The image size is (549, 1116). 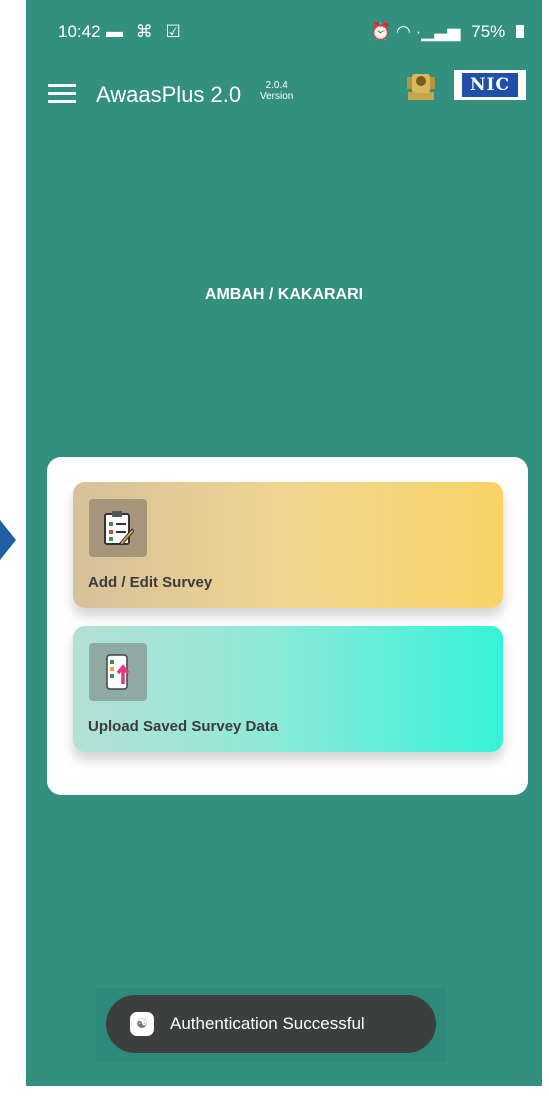 What do you see at coordinates (488, 31) in the screenshot?
I see `battery-level: 75%` at bounding box center [488, 31].